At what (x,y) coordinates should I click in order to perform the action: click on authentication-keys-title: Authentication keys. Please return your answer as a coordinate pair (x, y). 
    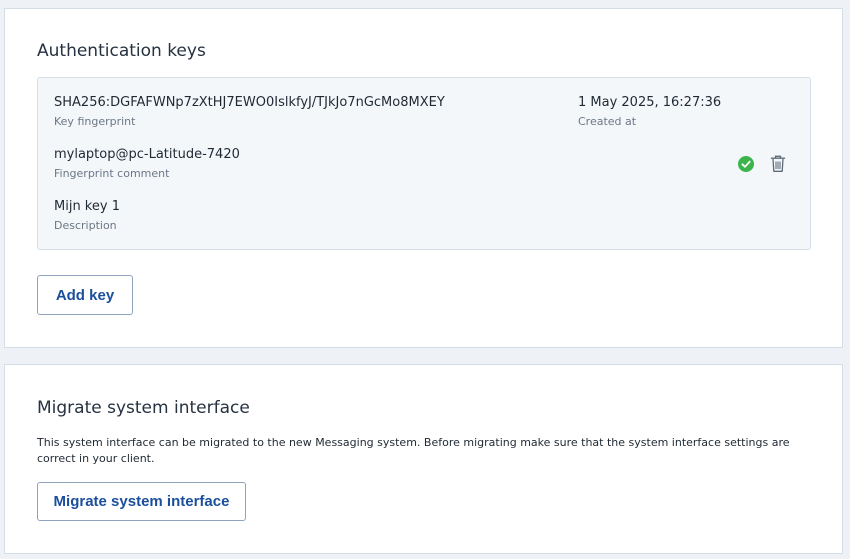
    Looking at the image, I should click on (121, 51).